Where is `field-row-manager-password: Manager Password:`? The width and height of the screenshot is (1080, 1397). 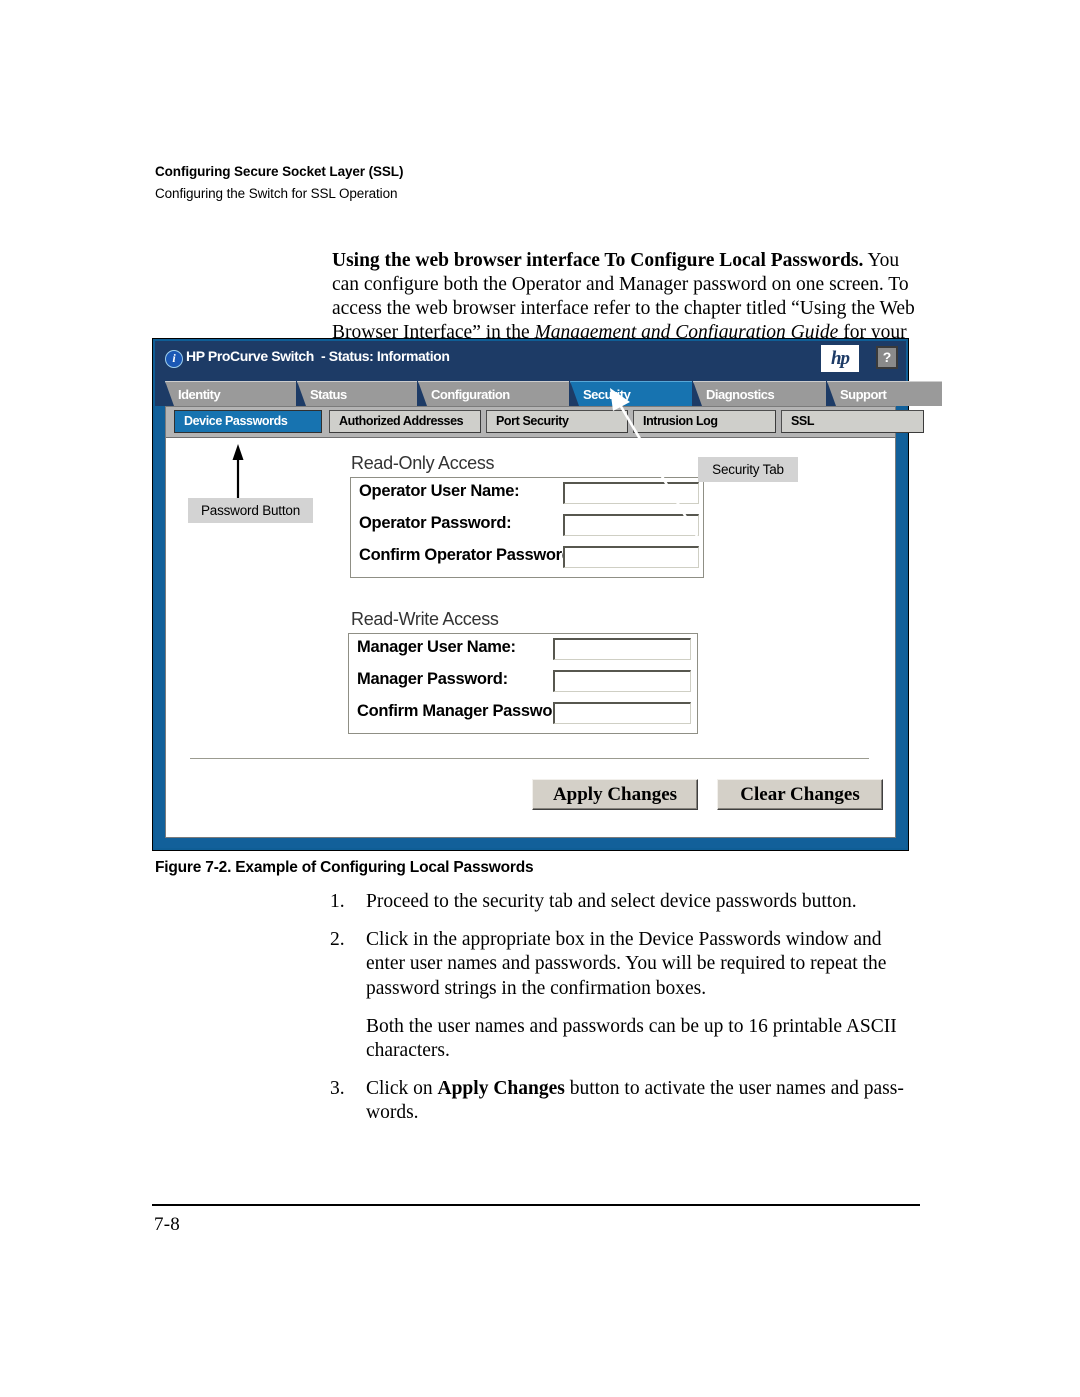 field-row-manager-password: Manager Password: is located at coordinates (523, 682).